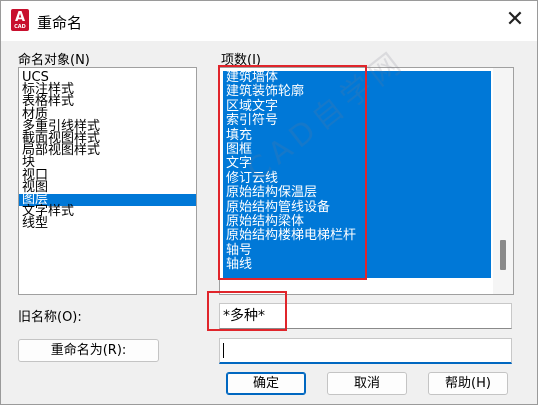 The height and width of the screenshot is (405, 538). Describe the element at coordinates (357, 106) in the screenshot. I see `item-entry: 区域文字` at that location.